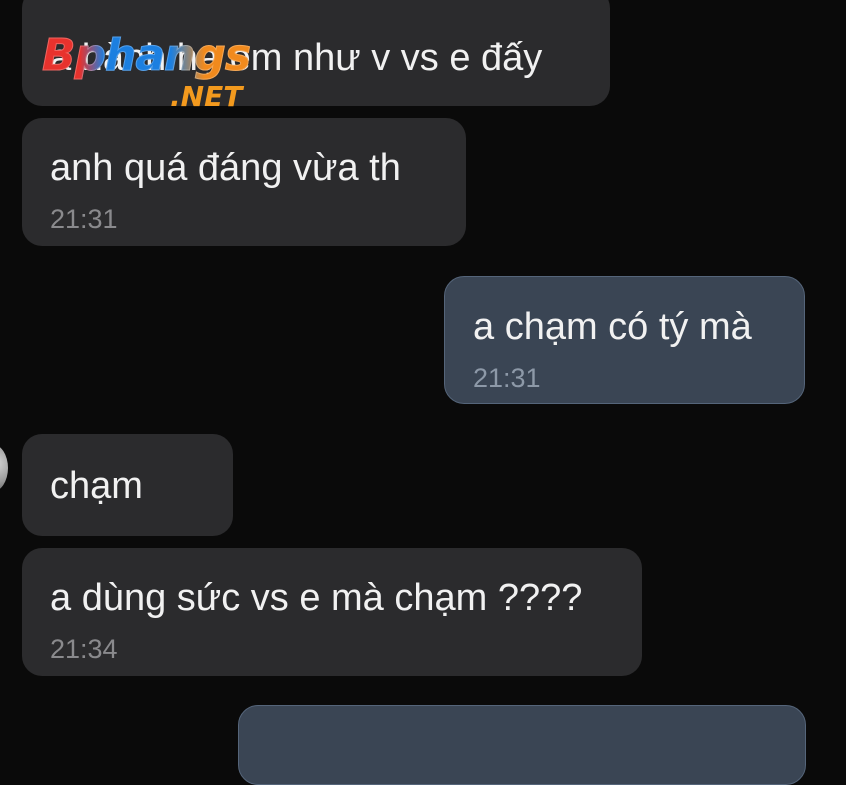  I want to click on message-bubble-incoming: a hành hạ em như v vs e đấy, so click(316, 53).